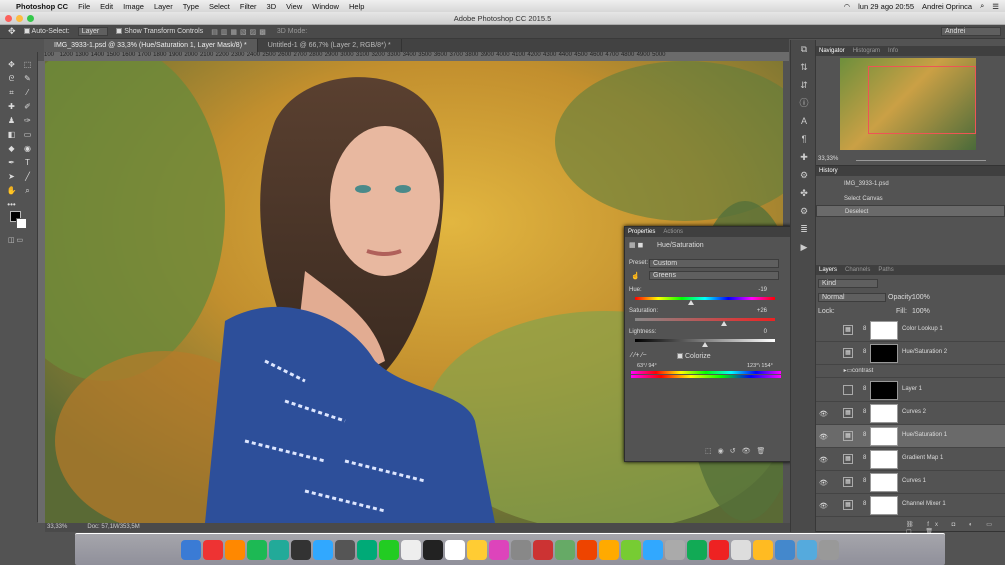 This screenshot has width=1005, height=565. What do you see at coordinates (910, 353) in the screenshot?
I see `layer-row: ▦ 8 Hue/Saturation 2` at bounding box center [910, 353].